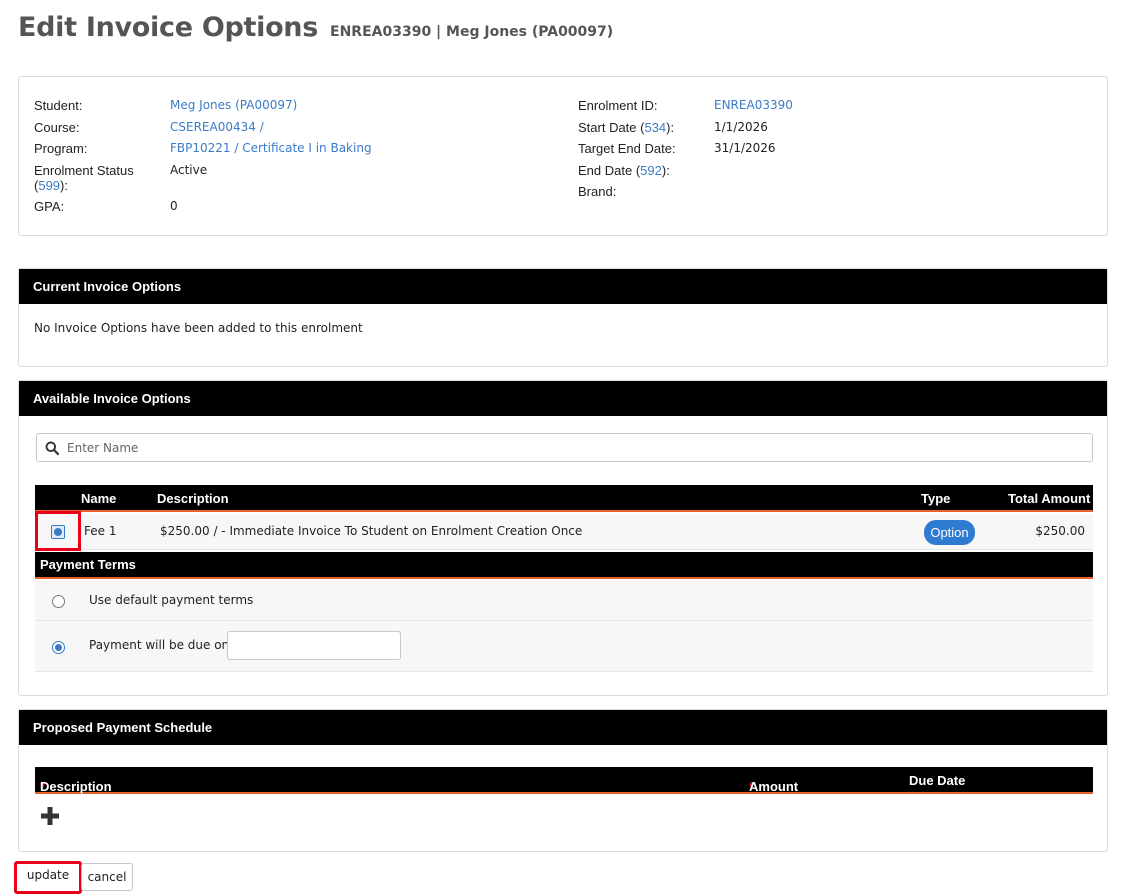  Describe the element at coordinates (563, 727) in the screenshot. I see `proposed-payment-schedule-title: Proposed Payment Schedule` at that location.